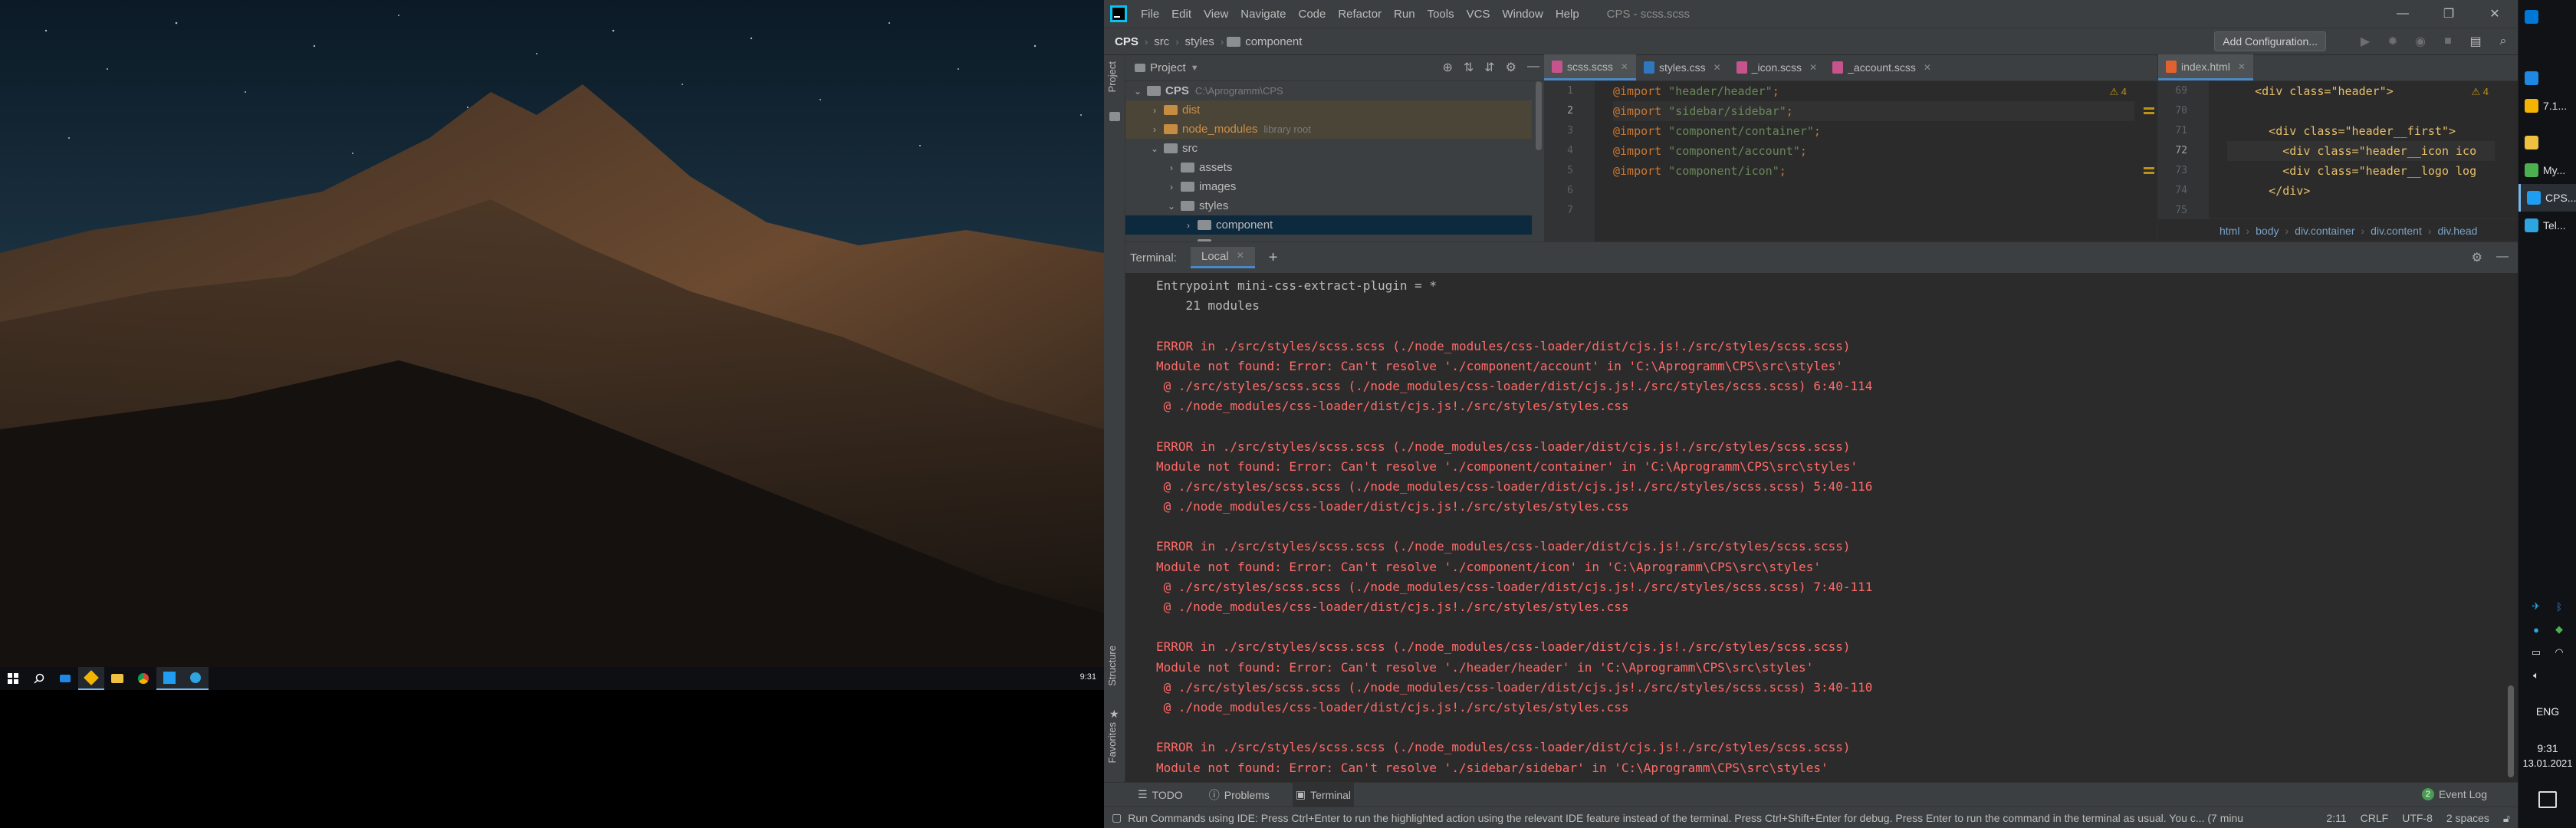 The width and height of the screenshot is (2576, 828). I want to click on tab-styles-css: styles.css ✕, so click(1683, 67).